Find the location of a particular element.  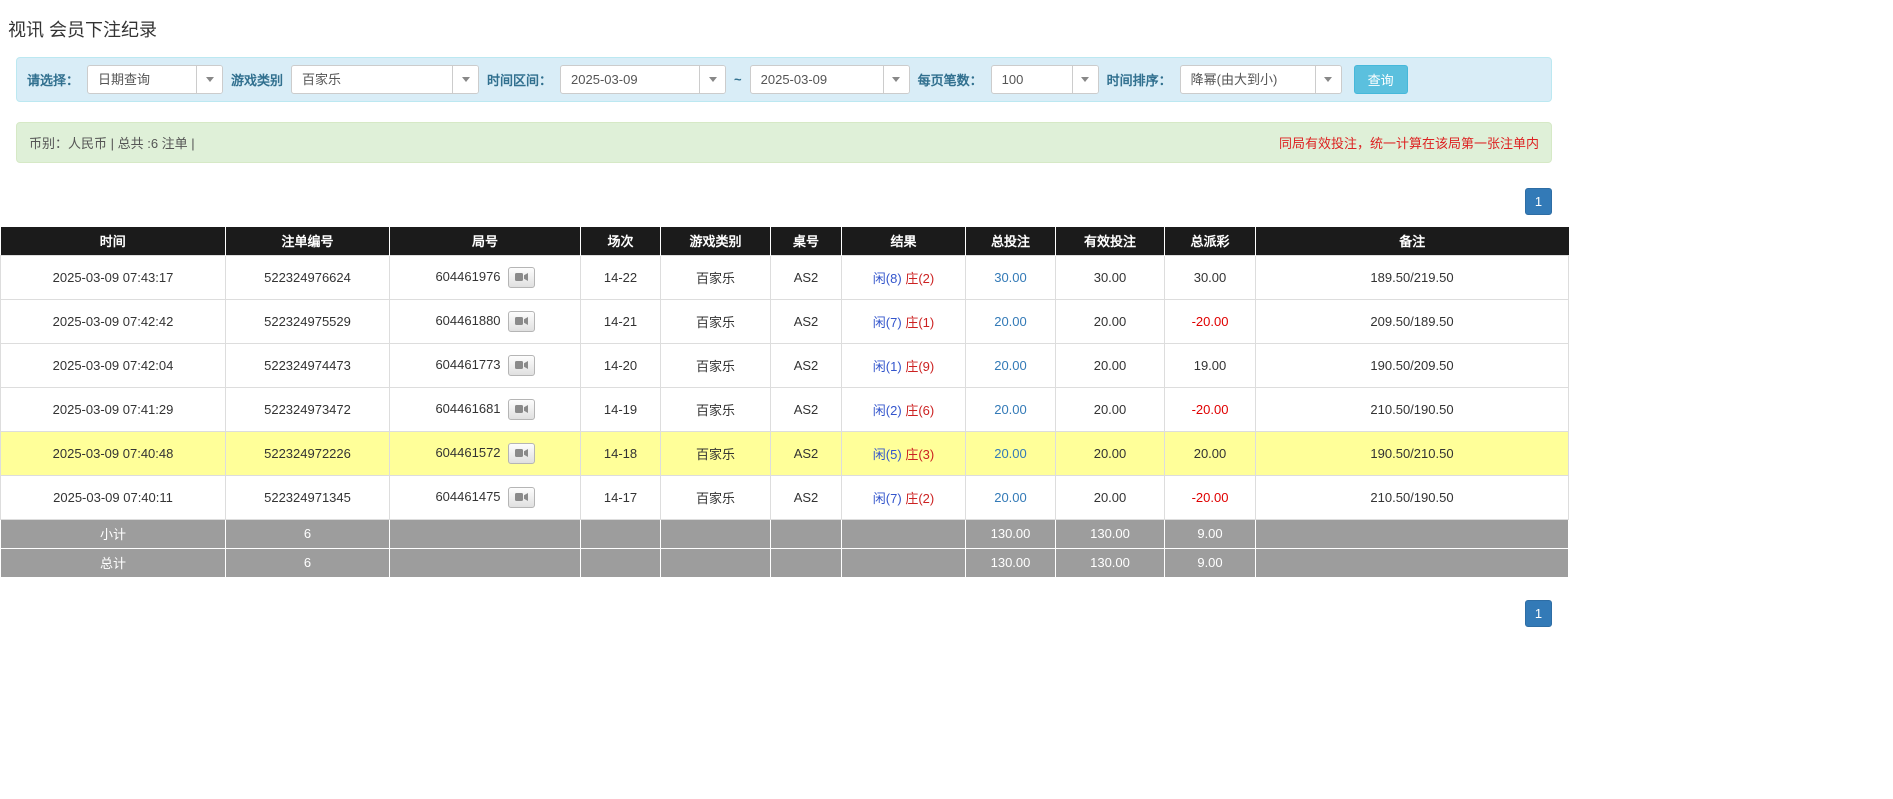

date-to-picker: 2025-03-09 is located at coordinates (829, 79).